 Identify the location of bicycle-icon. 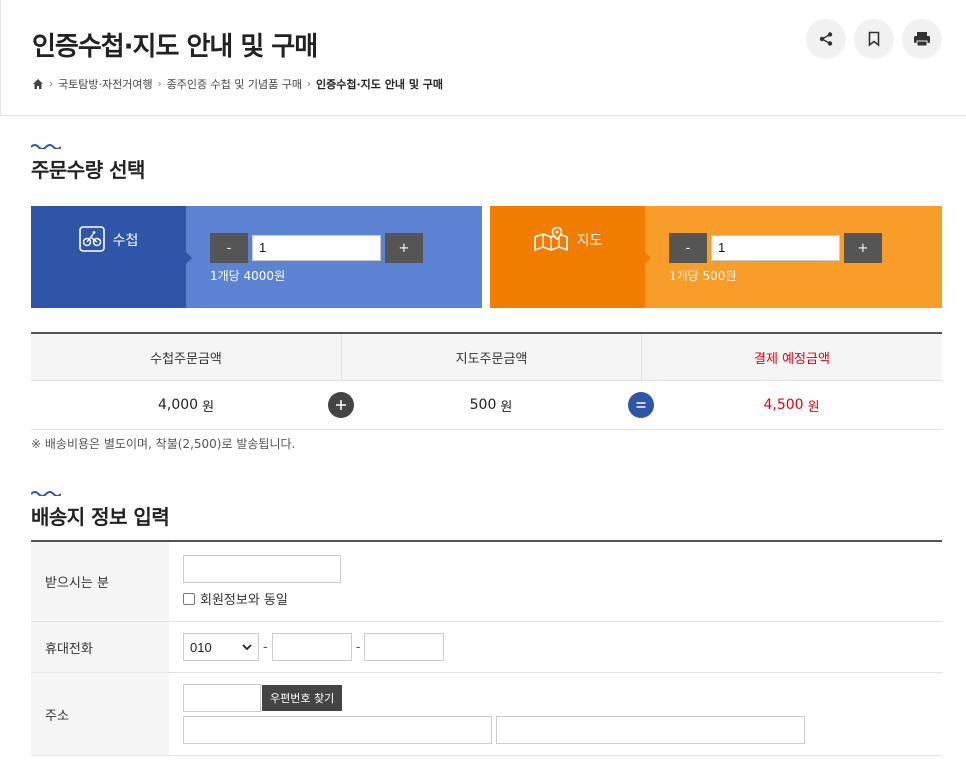
(91, 239).